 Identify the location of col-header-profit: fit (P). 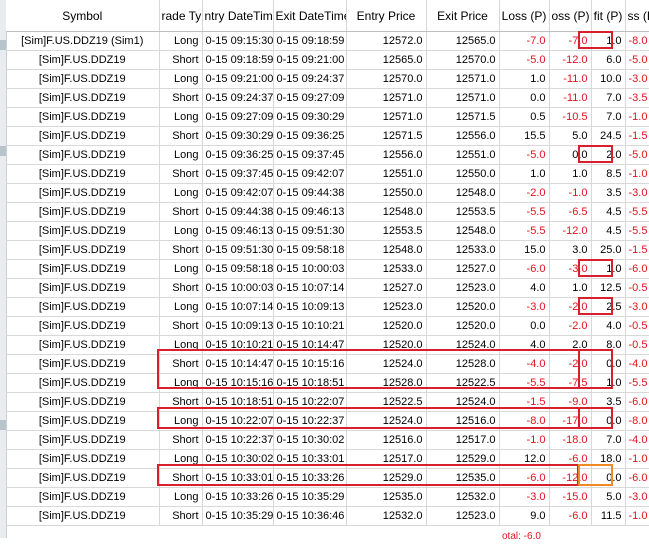
(608, 16).